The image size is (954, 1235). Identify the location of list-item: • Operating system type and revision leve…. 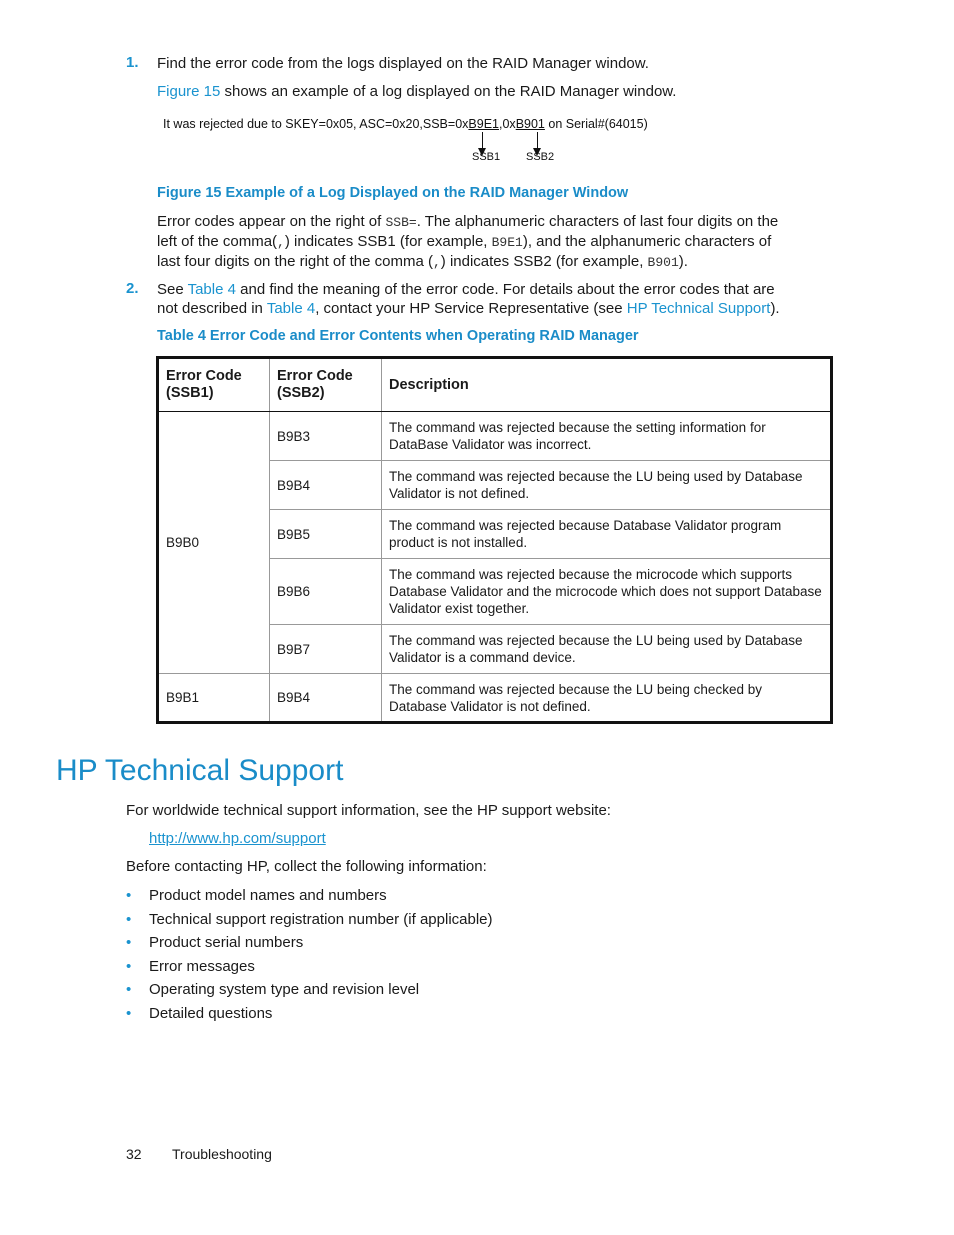
(309, 990).